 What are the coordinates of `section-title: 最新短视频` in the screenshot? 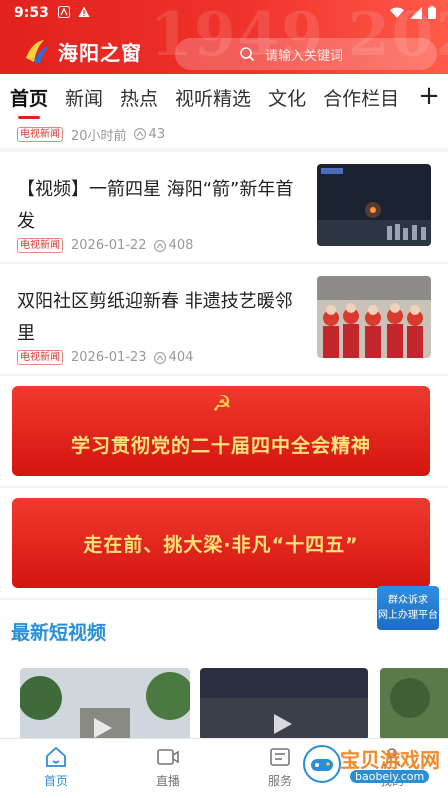 It's located at (59, 633).